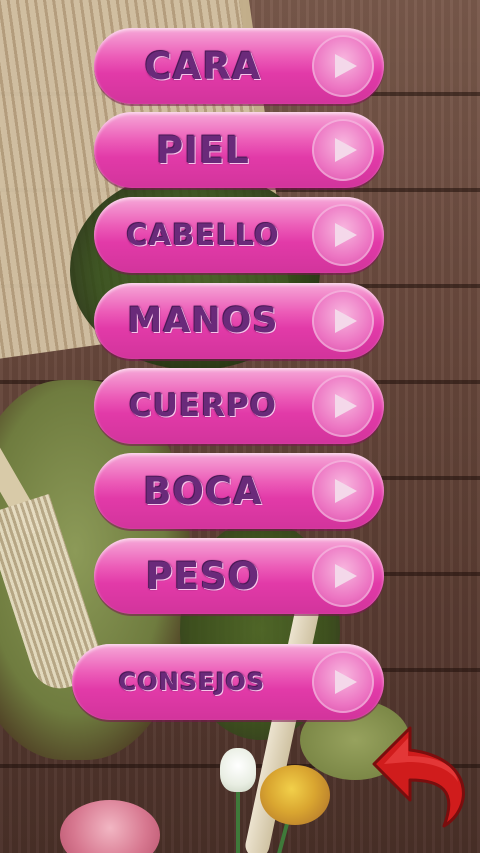  I want to click on menu-button-cabello: CABELLO, so click(239, 235).